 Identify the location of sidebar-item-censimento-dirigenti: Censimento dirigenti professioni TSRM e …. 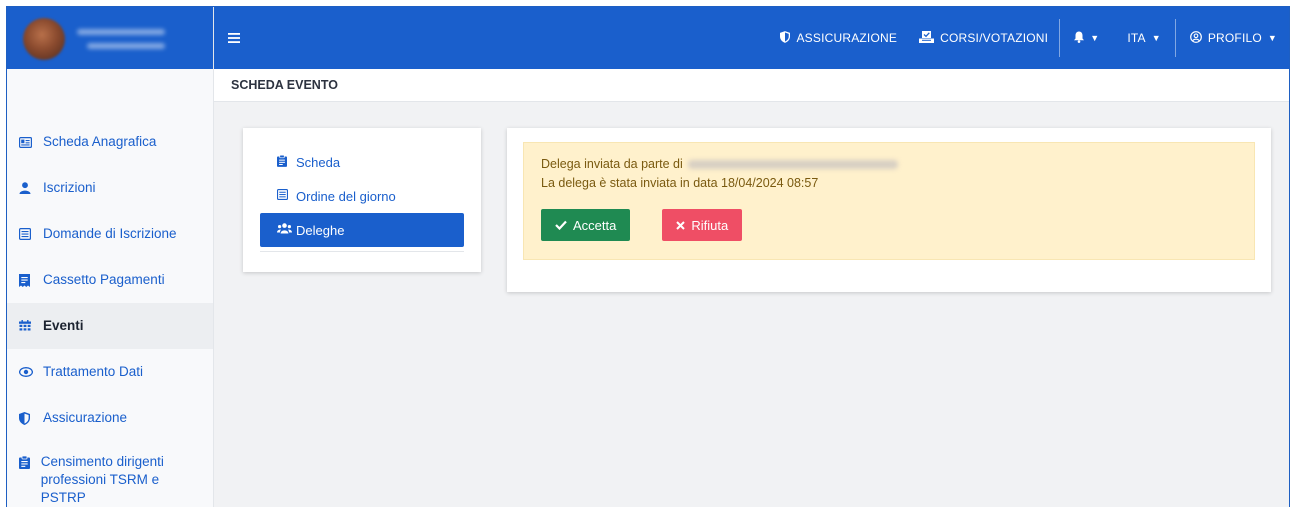
(110, 473).